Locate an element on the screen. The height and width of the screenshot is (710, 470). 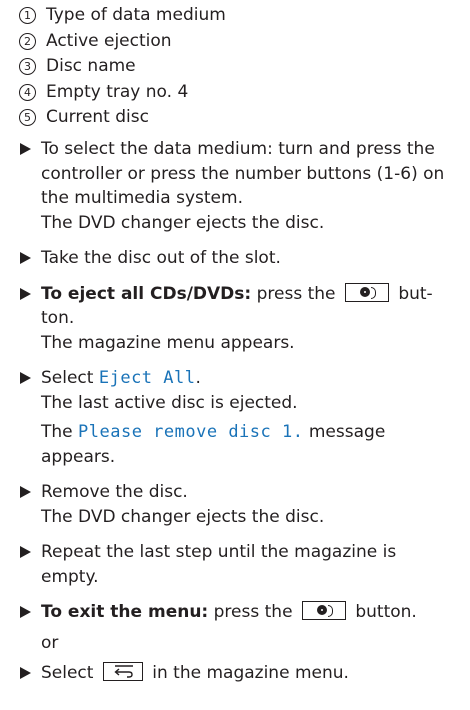
step-text: Take the disc out of the slot. is located at coordinates (161, 258).